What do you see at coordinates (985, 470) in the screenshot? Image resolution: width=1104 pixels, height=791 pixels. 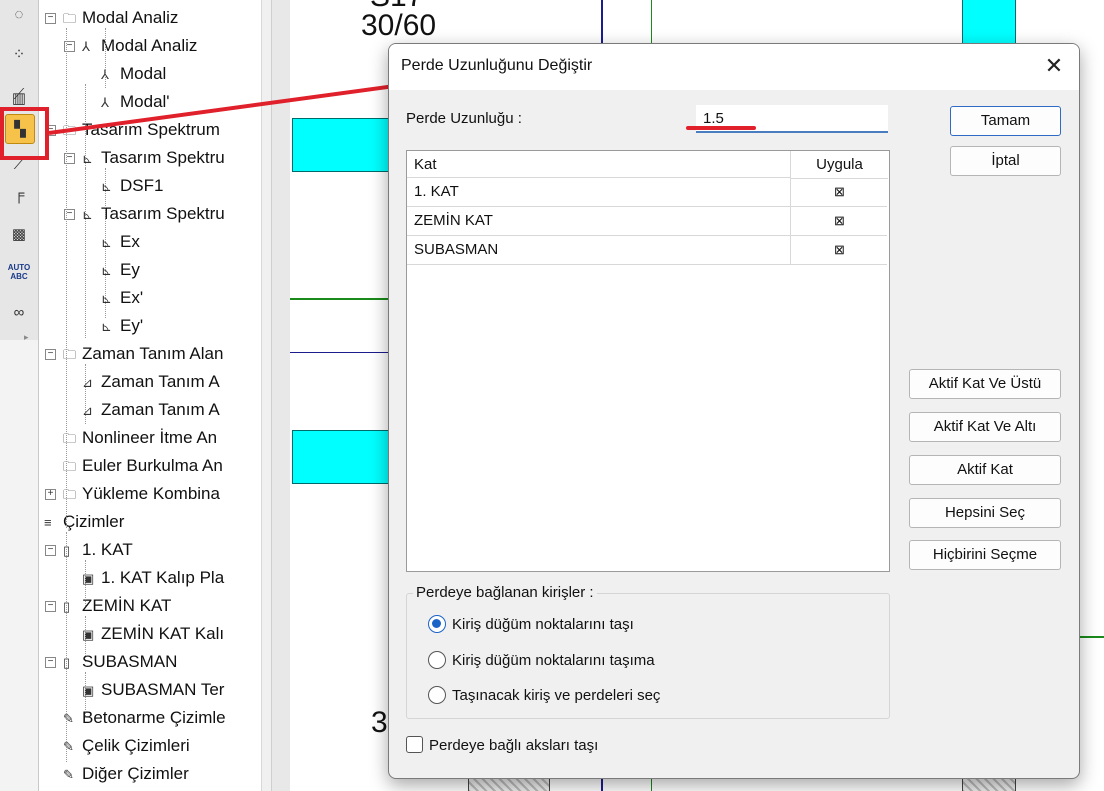 I see `active-floor-button: Aktif Kat` at bounding box center [985, 470].